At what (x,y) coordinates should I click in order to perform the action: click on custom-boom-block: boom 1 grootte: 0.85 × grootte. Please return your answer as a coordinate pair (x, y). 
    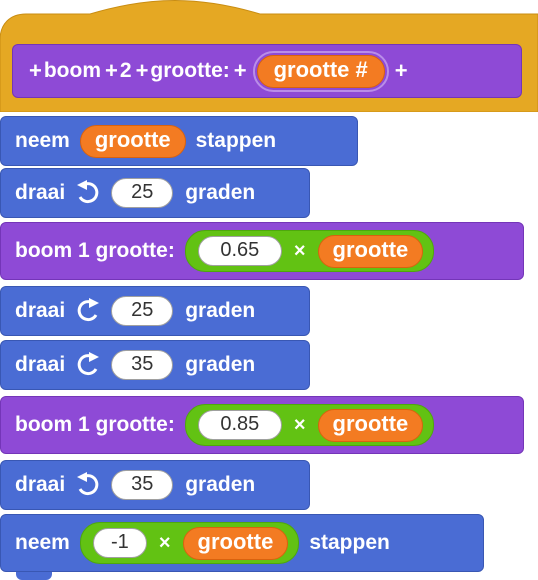
    Looking at the image, I should click on (262, 425).